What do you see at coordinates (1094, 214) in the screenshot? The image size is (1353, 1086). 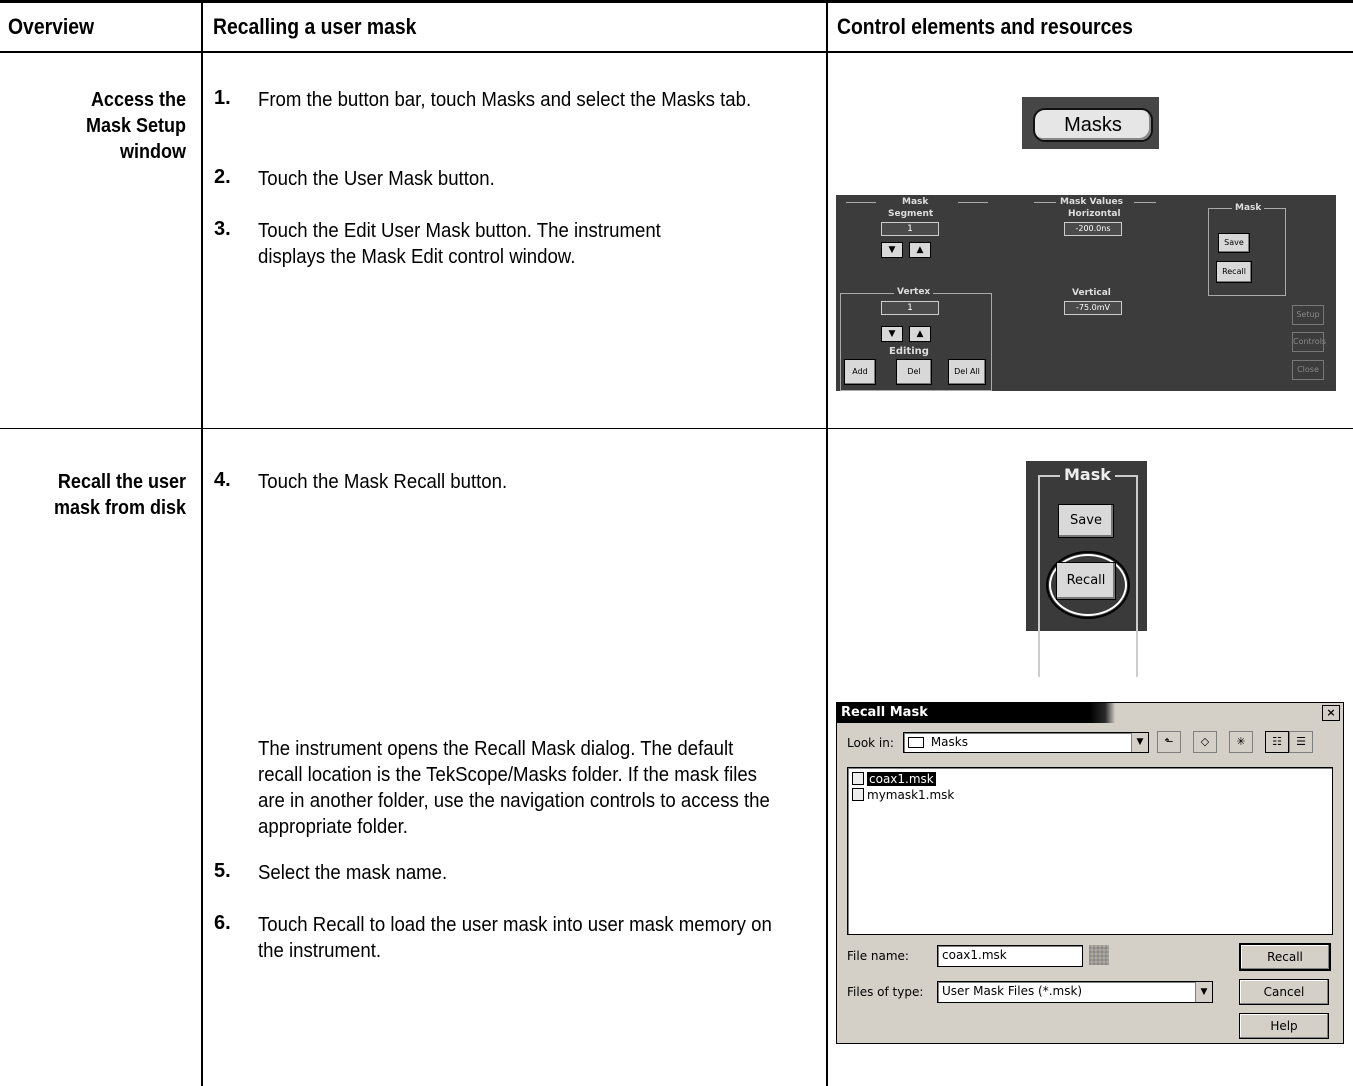 I see `horizontal-label: Horizontal` at bounding box center [1094, 214].